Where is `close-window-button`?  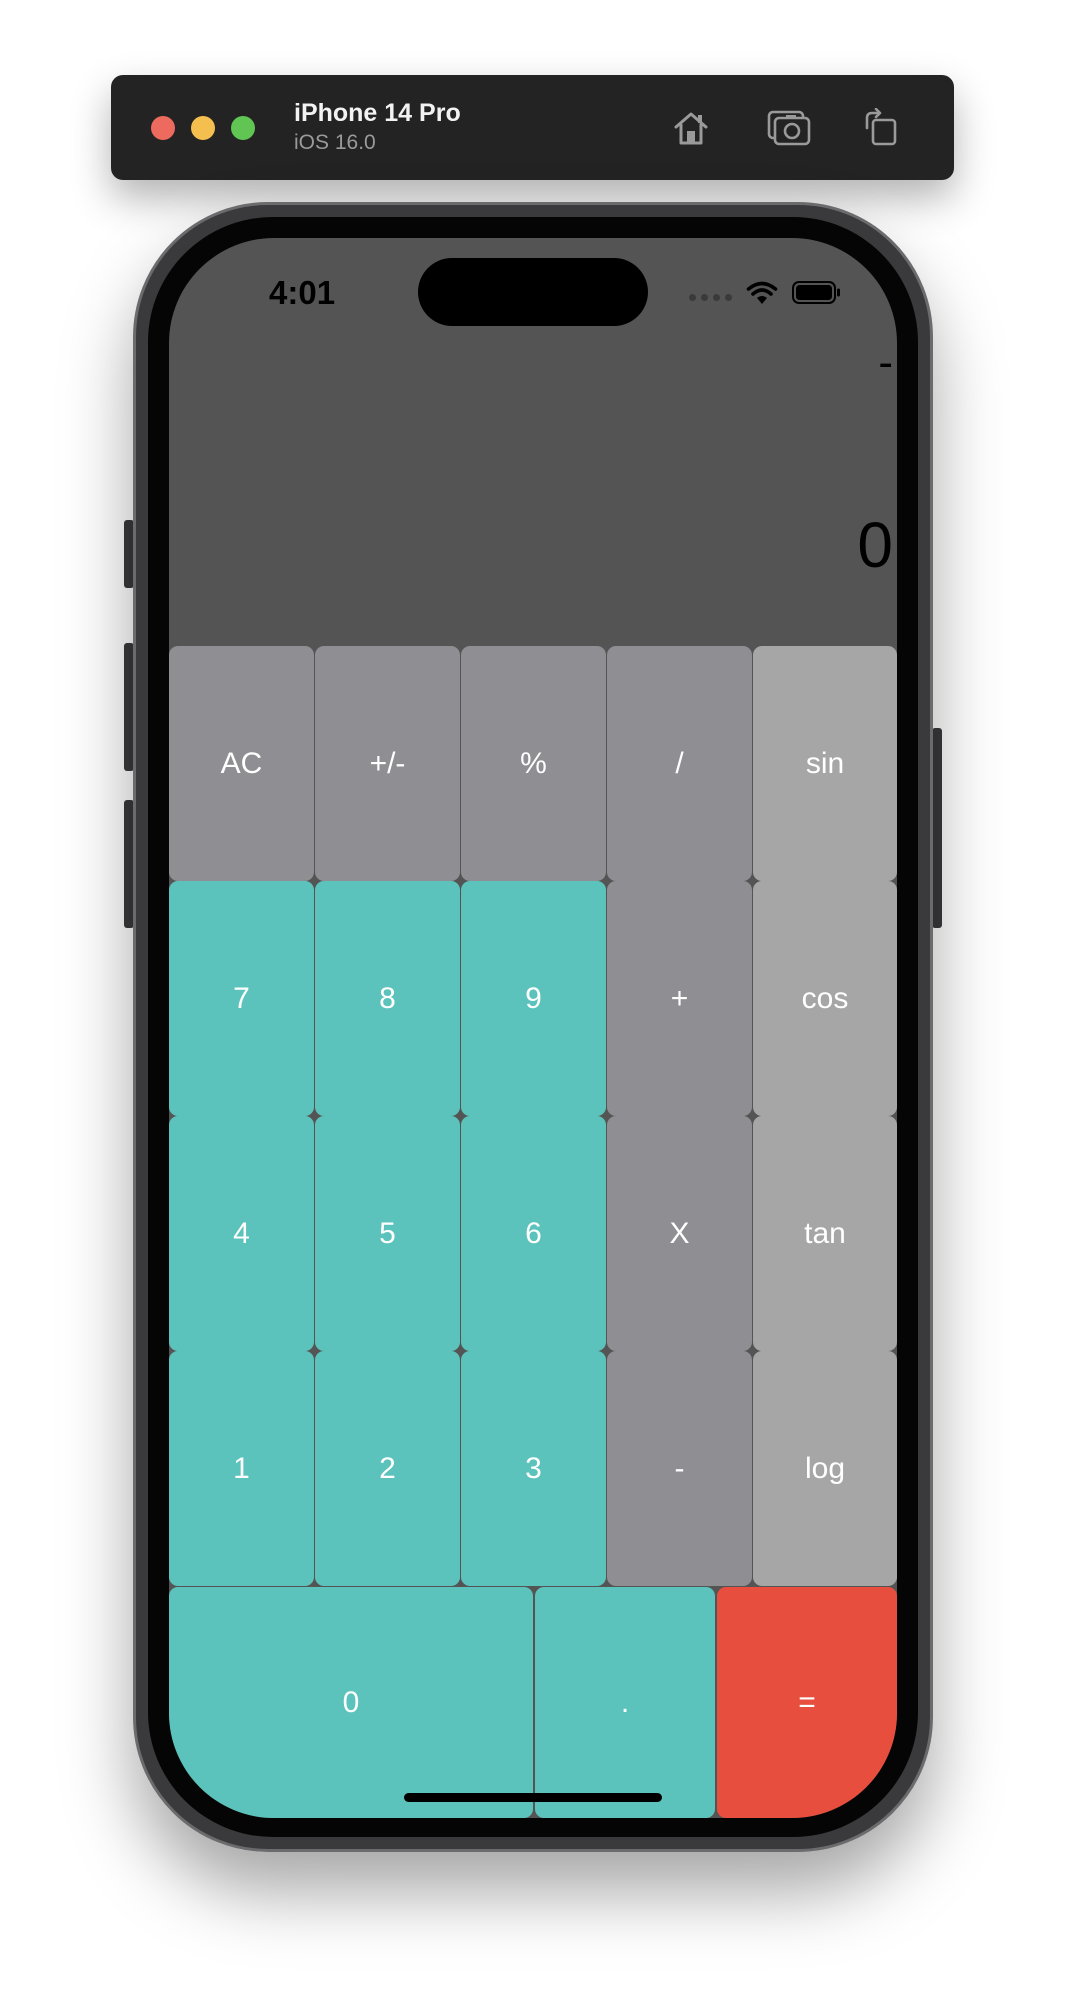
close-window-button is located at coordinates (163, 128).